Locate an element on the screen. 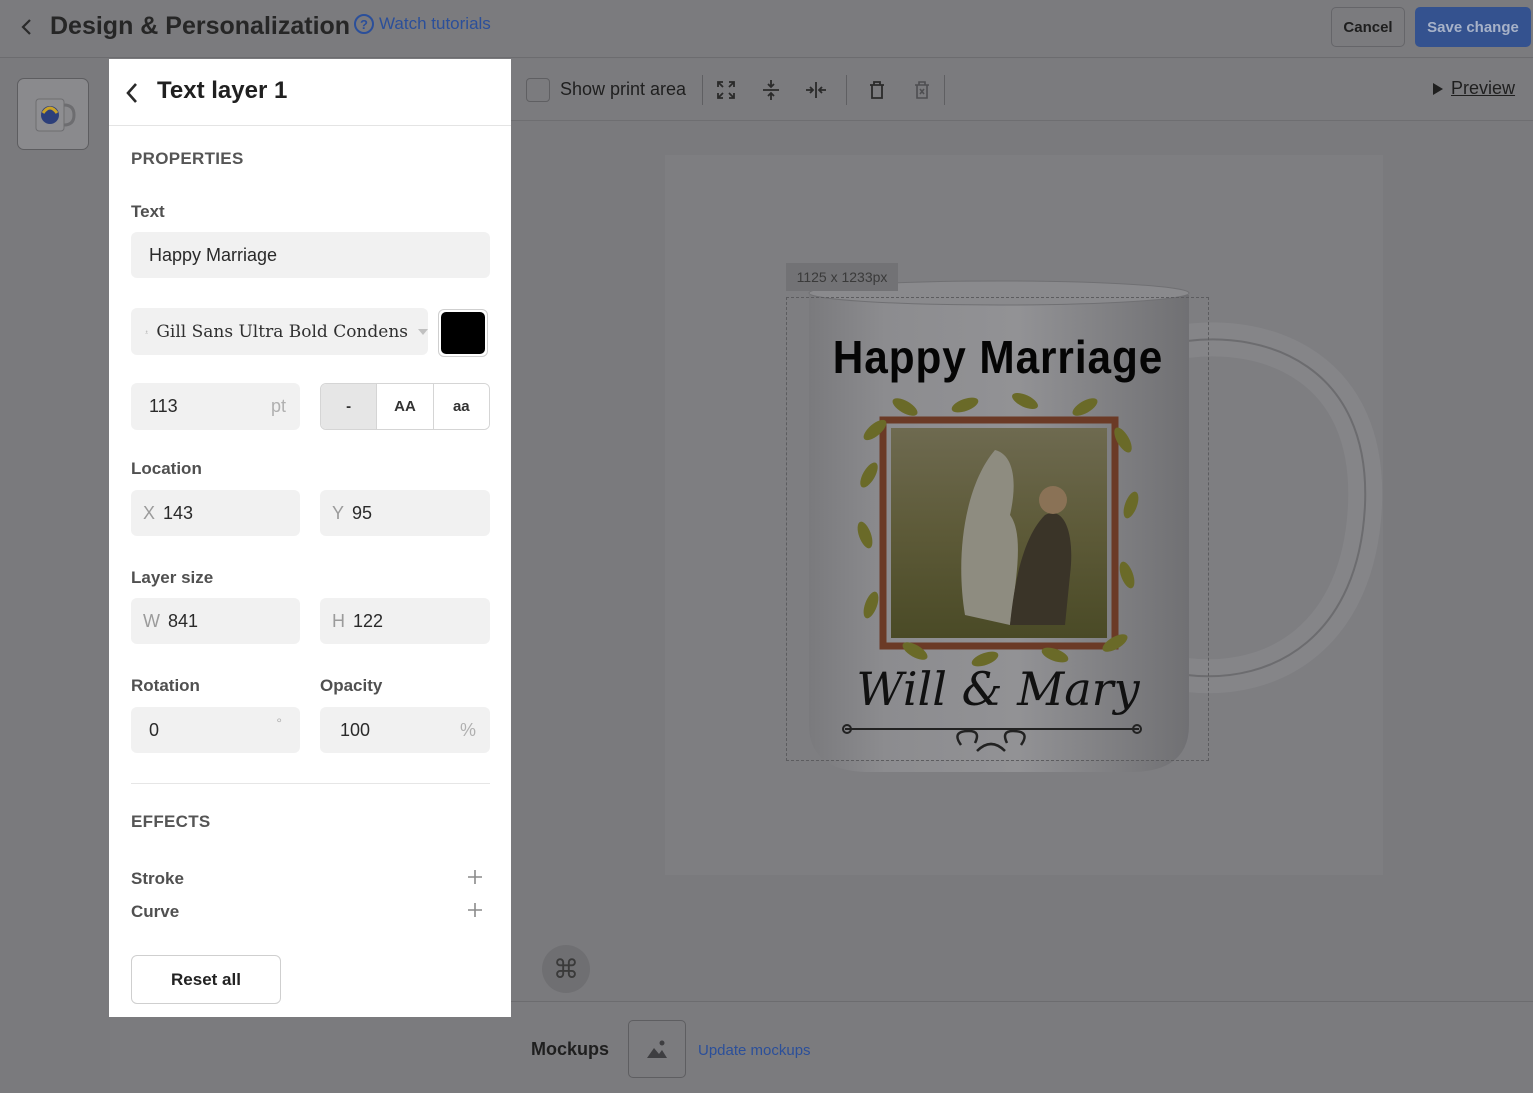  canvas-toolbar: Show print area Preview is located at coordinates (1022, 90).